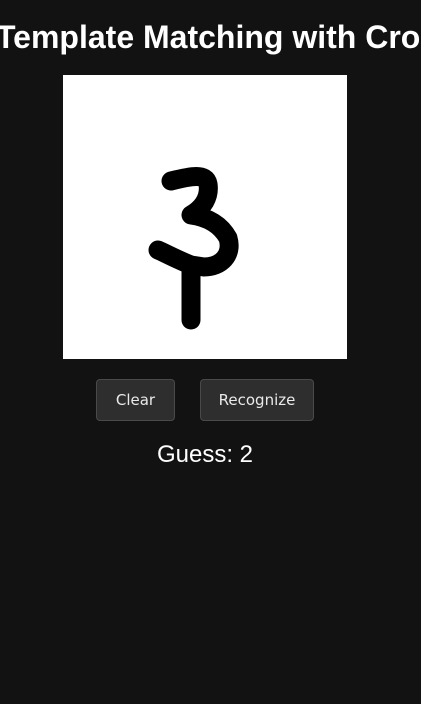 The image size is (421, 704). I want to click on guess-label: Guess:, so click(194, 454).